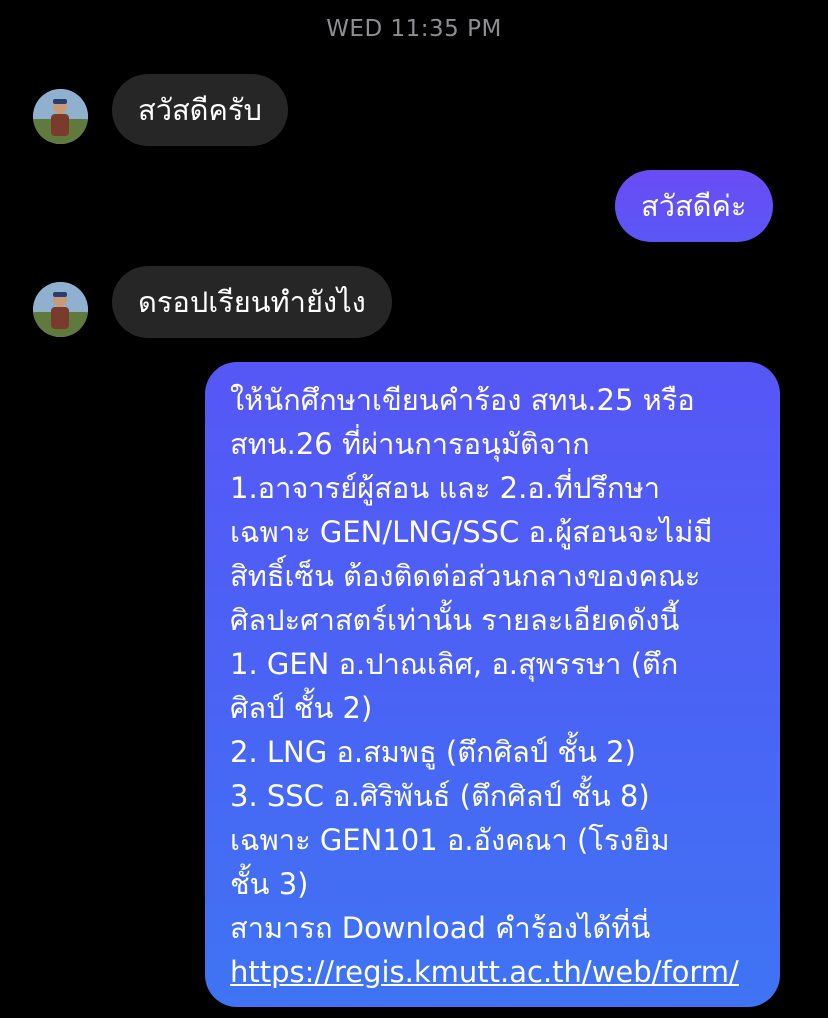 Image resolution: width=828 pixels, height=1018 pixels. Describe the element at coordinates (471, 532) in the screenshot. I see `message-line: เฉพาะ GEN/LNG/SSC อ.ผู้สอนจะไม่มี` at that location.